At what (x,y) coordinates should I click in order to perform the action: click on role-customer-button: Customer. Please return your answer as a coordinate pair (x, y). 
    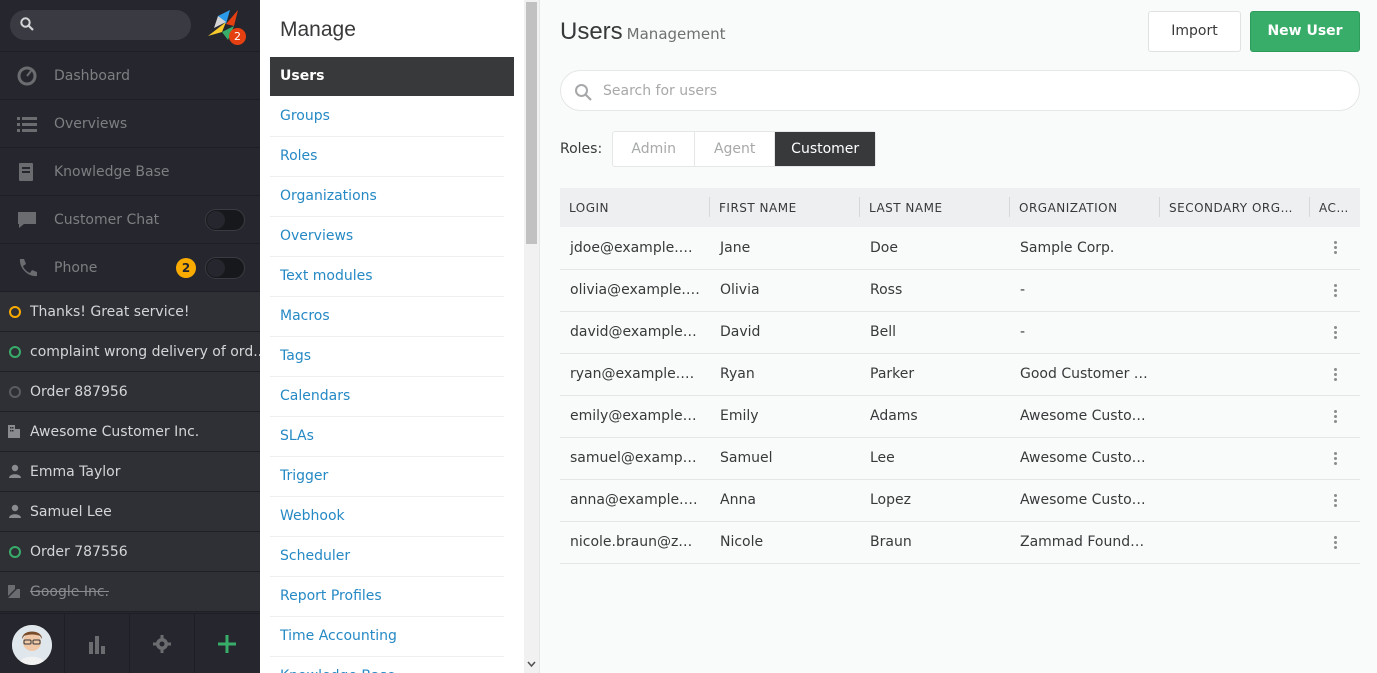
    Looking at the image, I should click on (825, 149).